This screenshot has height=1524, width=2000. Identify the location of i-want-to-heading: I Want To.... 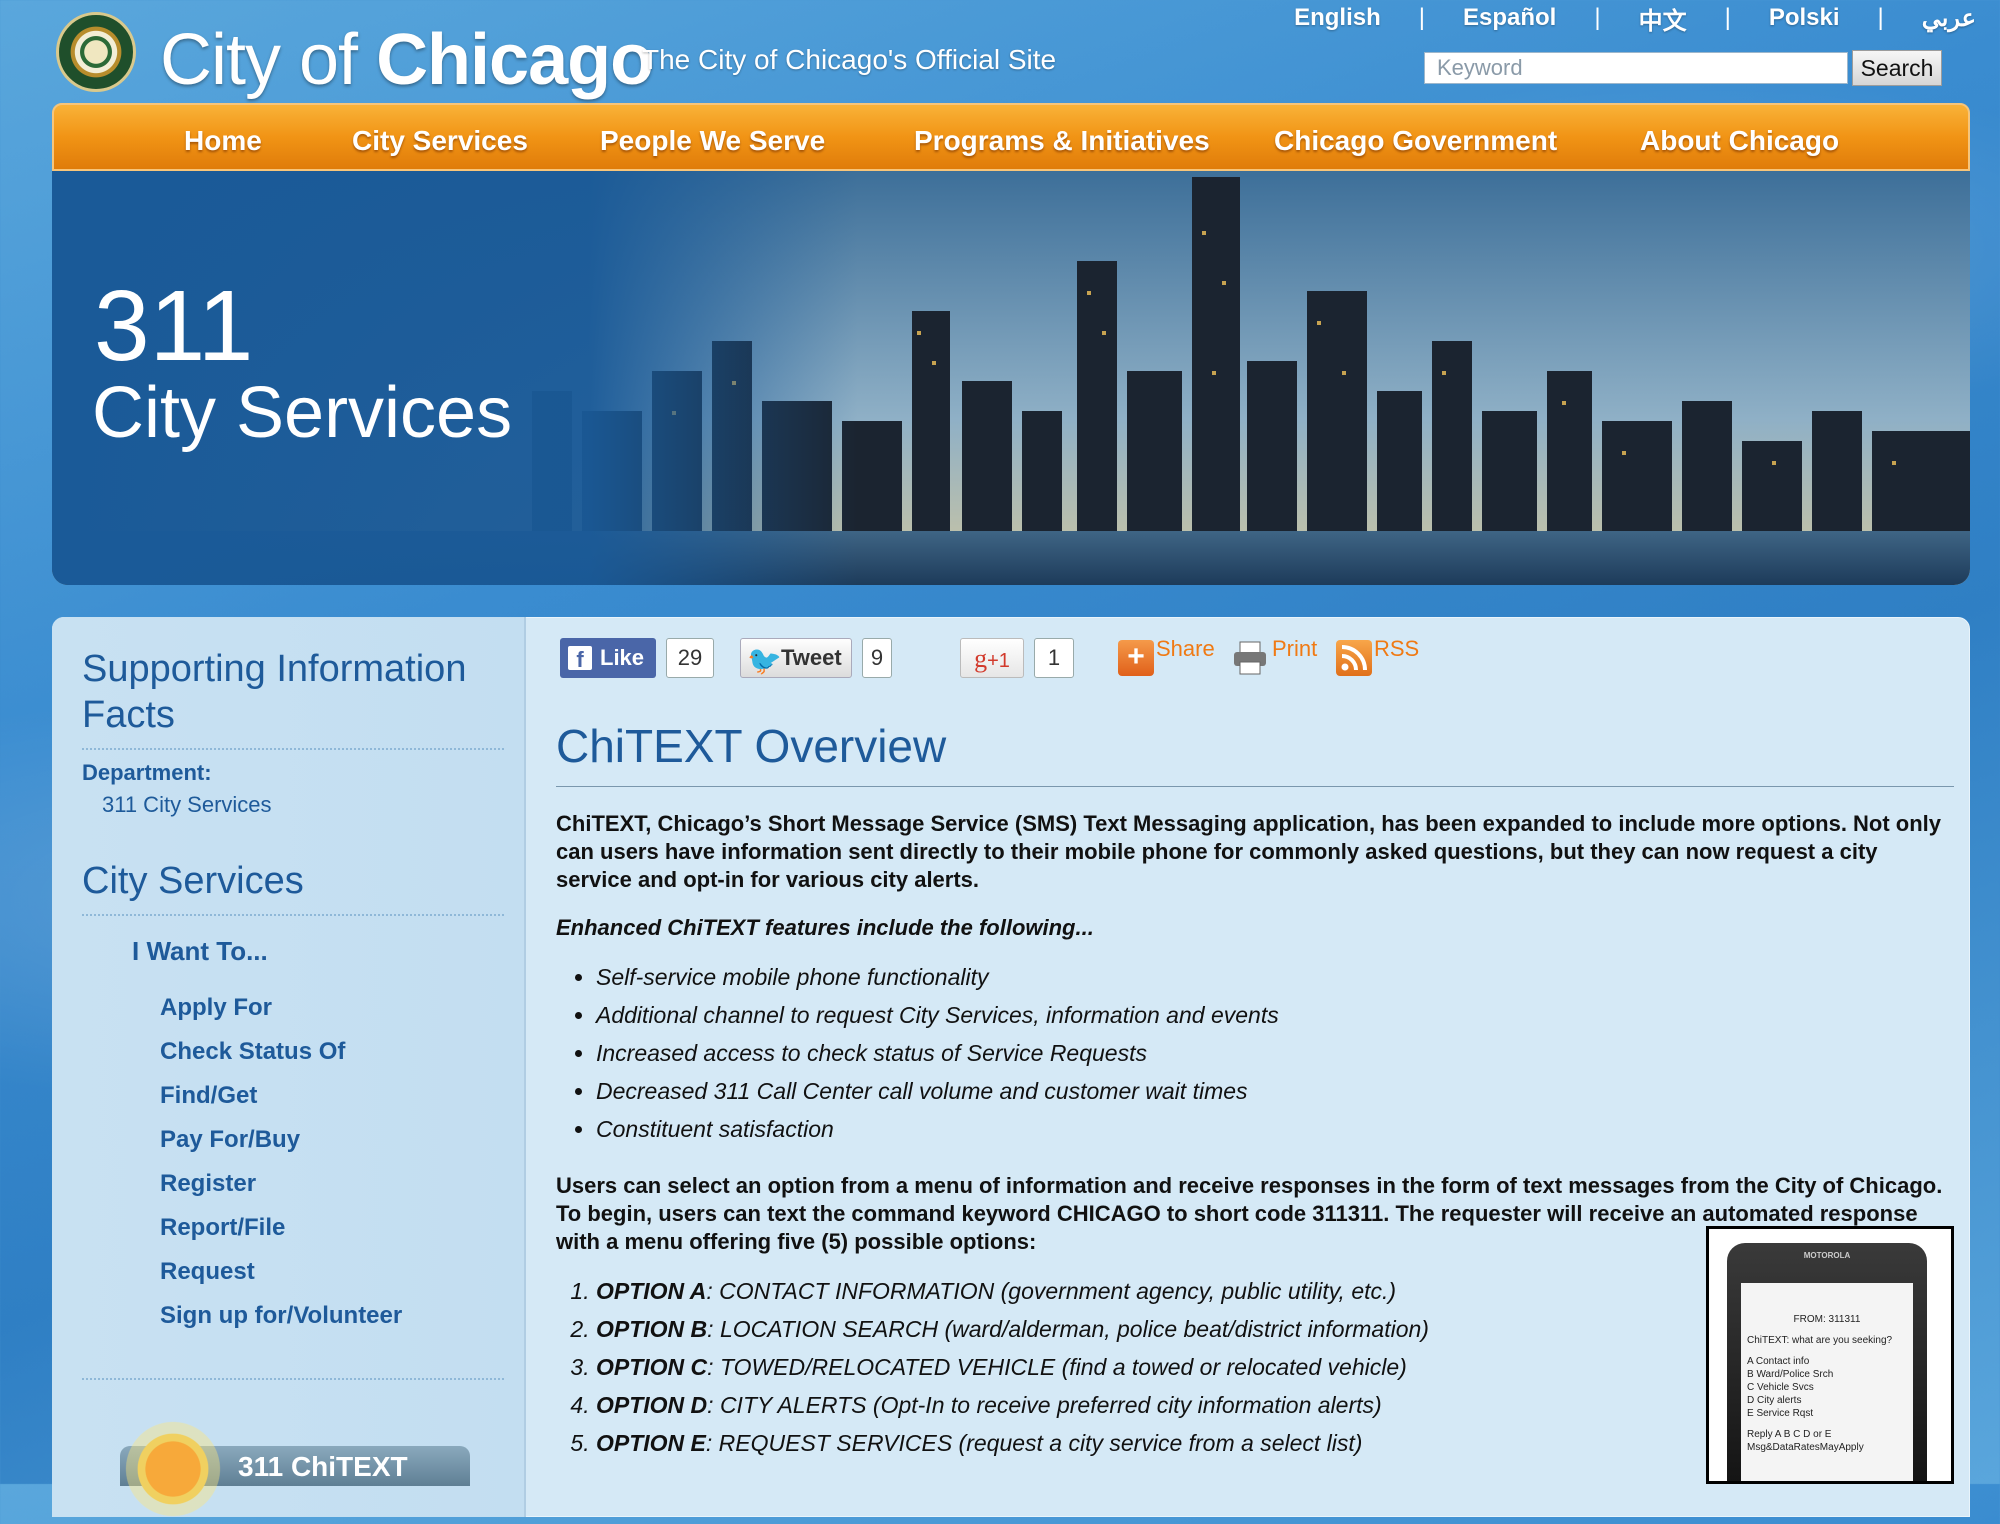
(200, 951).